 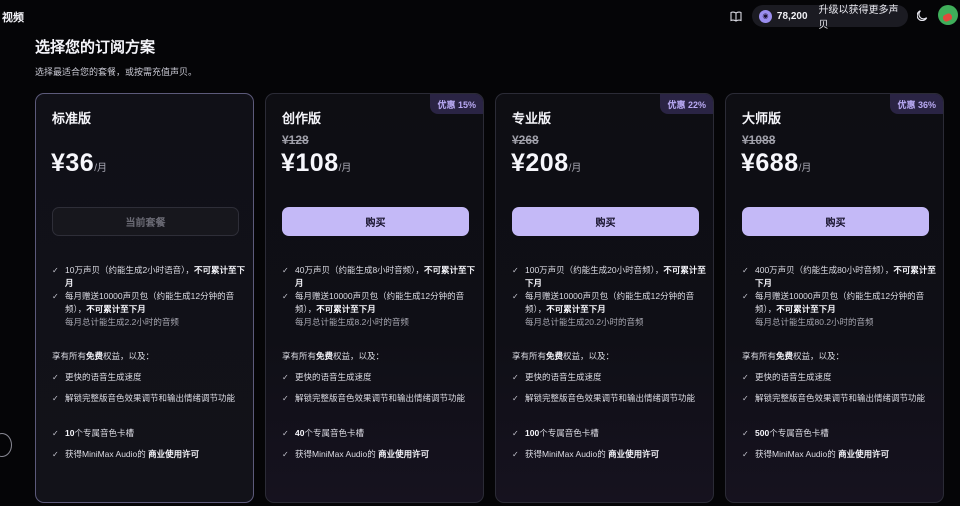 I want to click on credit-coin-icon: ◉, so click(x=765, y=16).